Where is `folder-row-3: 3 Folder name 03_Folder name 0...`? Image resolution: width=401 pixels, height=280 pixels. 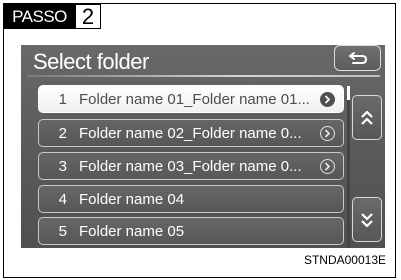
folder-row-3: 3 Folder name 03_Folder name 0... is located at coordinates (191, 166).